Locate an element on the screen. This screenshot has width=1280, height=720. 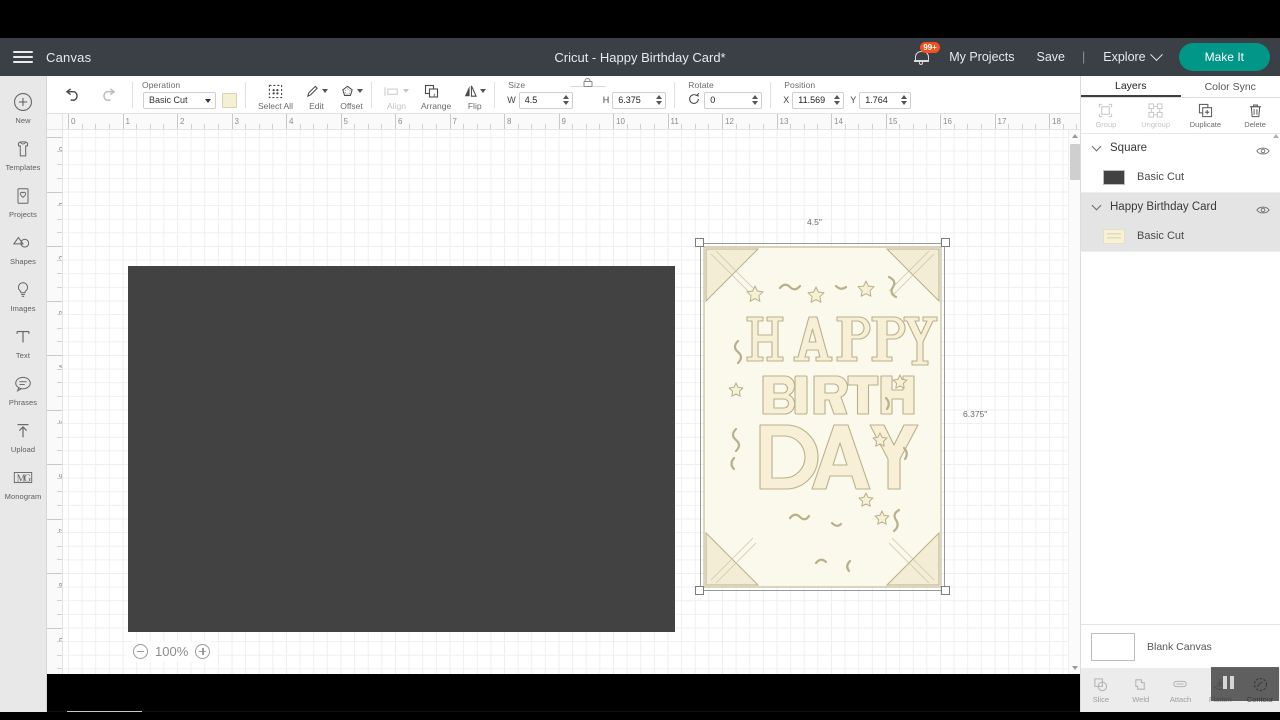
arrange-label: Arrange is located at coordinates (436, 105).